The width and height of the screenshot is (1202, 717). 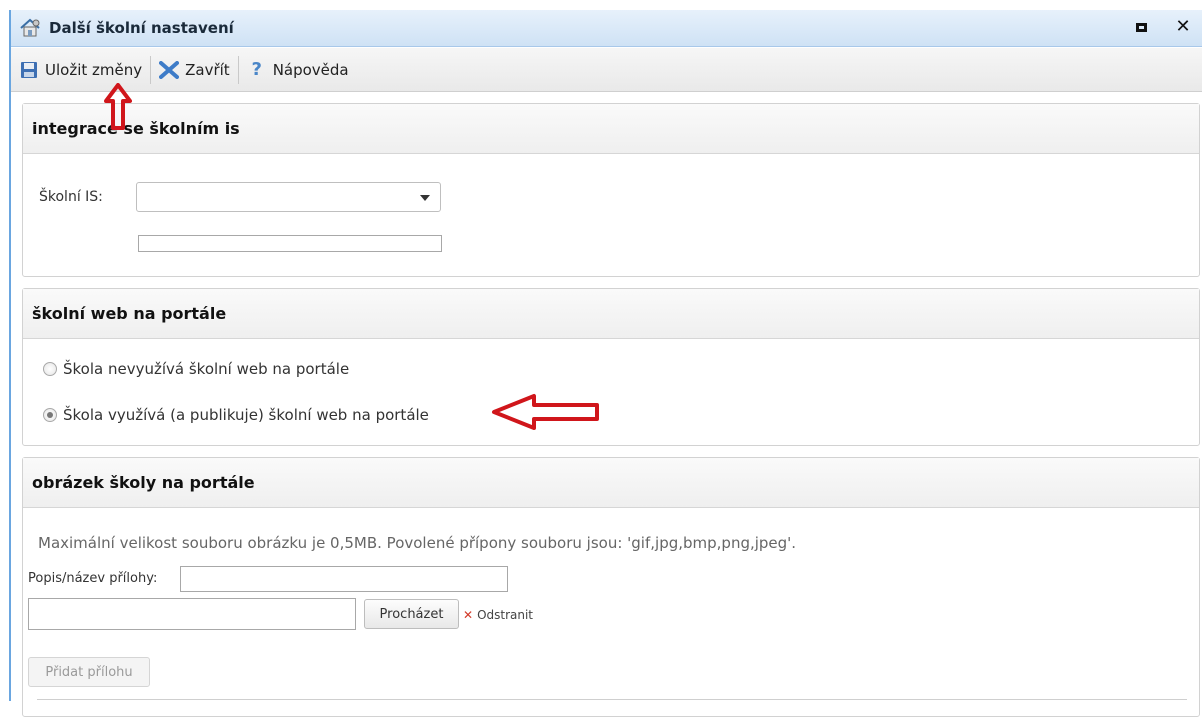 What do you see at coordinates (505, 615) in the screenshot?
I see `remove-label: Odstranit` at bounding box center [505, 615].